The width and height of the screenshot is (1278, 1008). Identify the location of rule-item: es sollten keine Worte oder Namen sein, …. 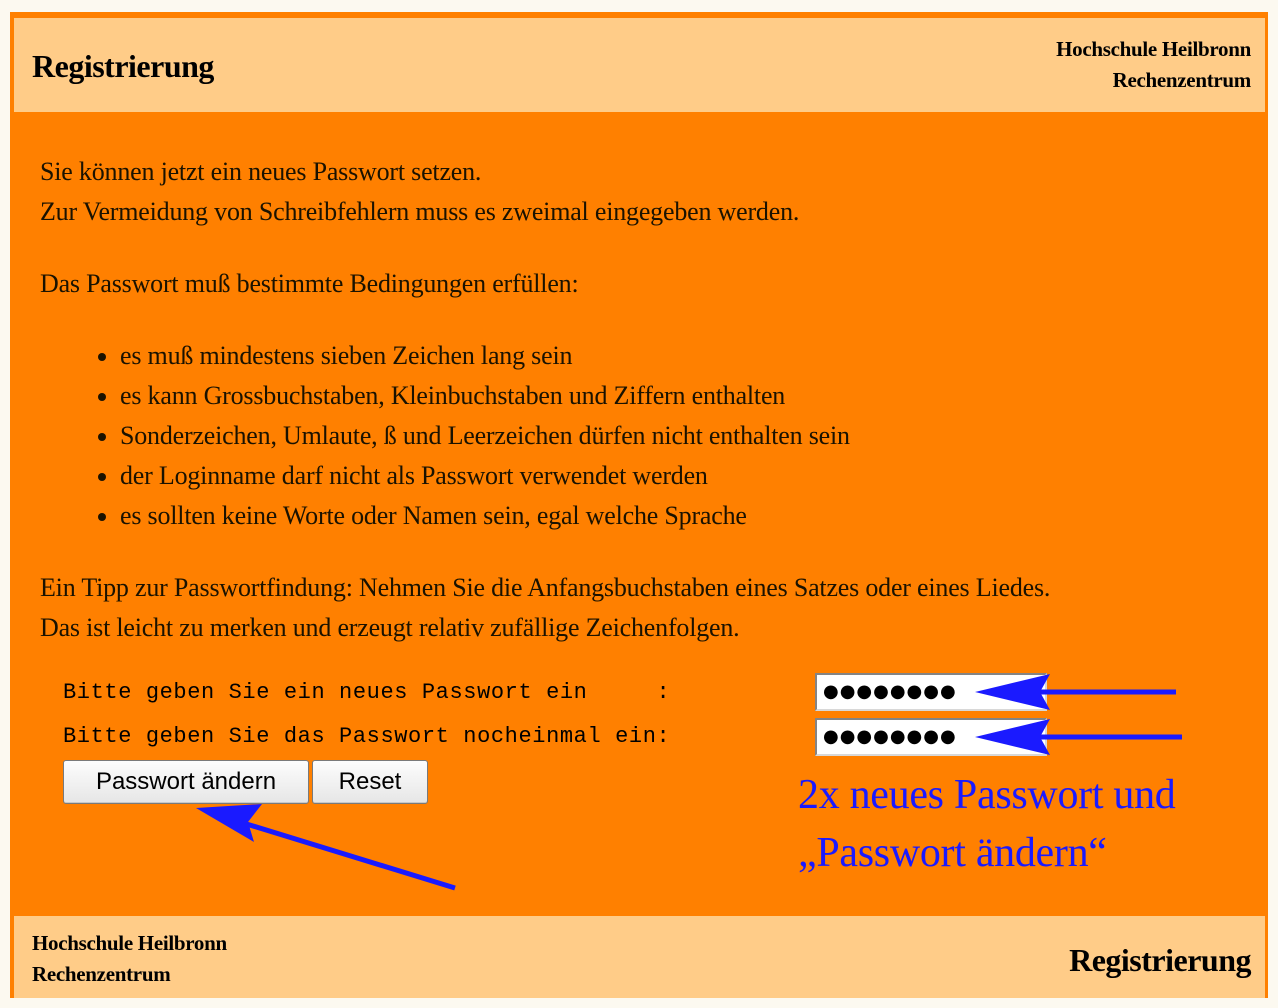
(485, 516).